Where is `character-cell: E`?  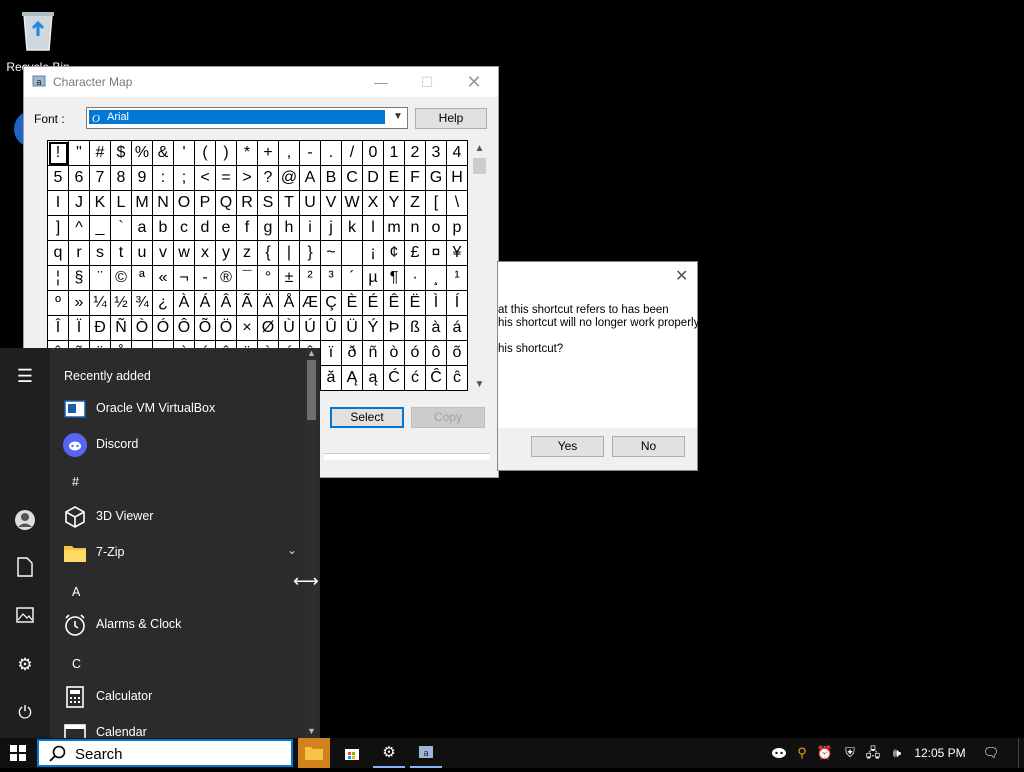
character-cell: E is located at coordinates (394, 178).